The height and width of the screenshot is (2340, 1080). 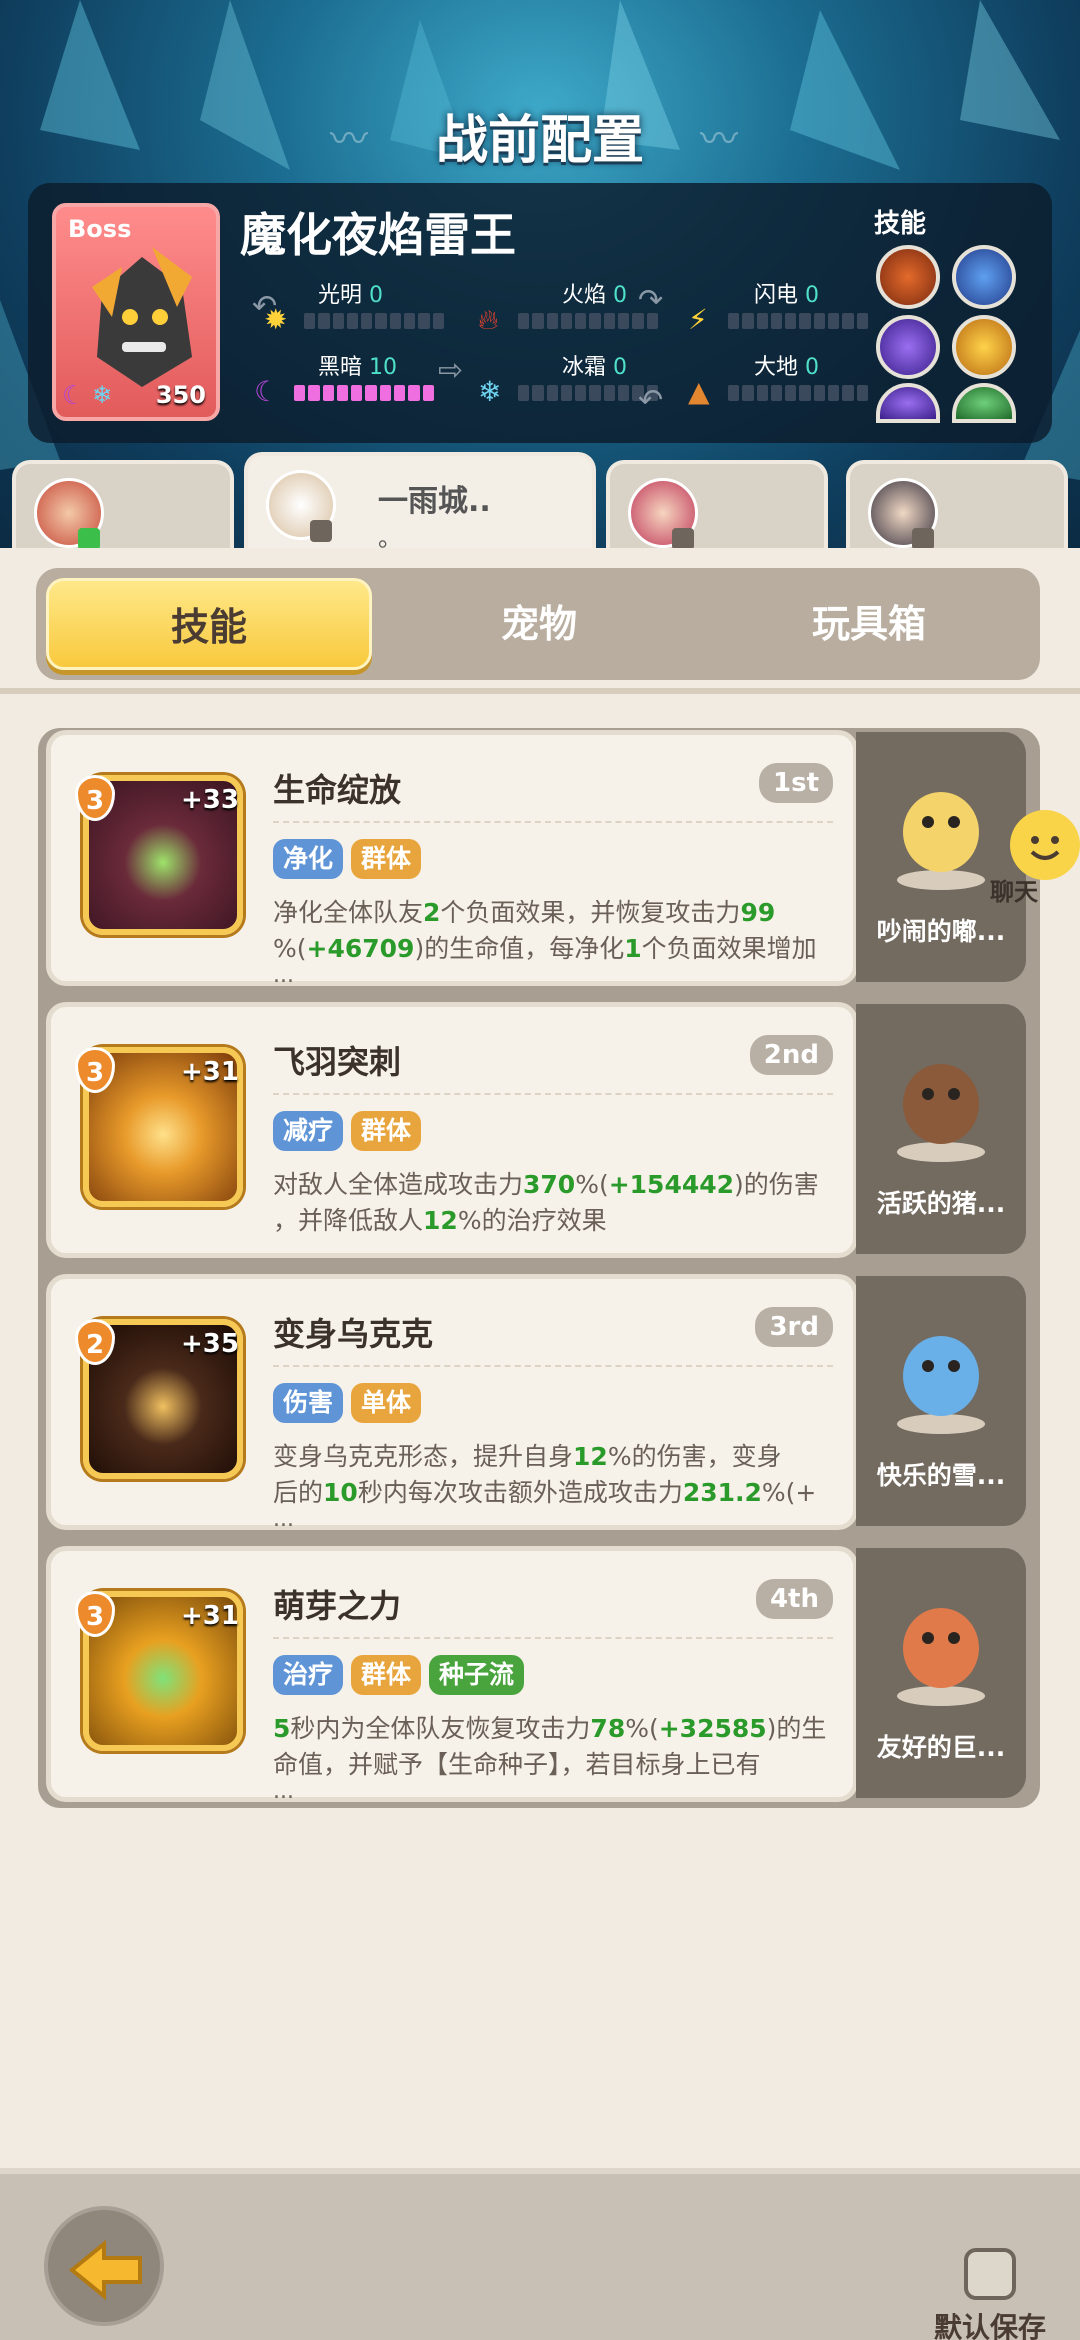 What do you see at coordinates (337, 1606) in the screenshot?
I see `skill-name: 萌芽之力` at bounding box center [337, 1606].